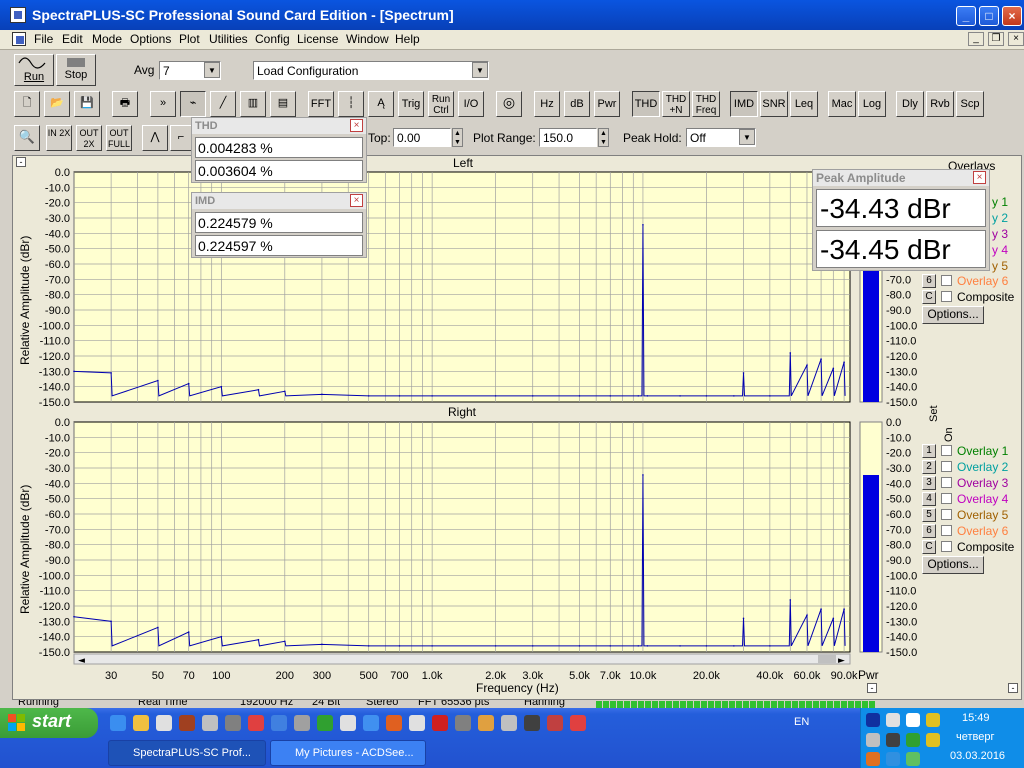 The height and width of the screenshot is (768, 1024). I want to click on peak-close-icon: ×, so click(979, 177).